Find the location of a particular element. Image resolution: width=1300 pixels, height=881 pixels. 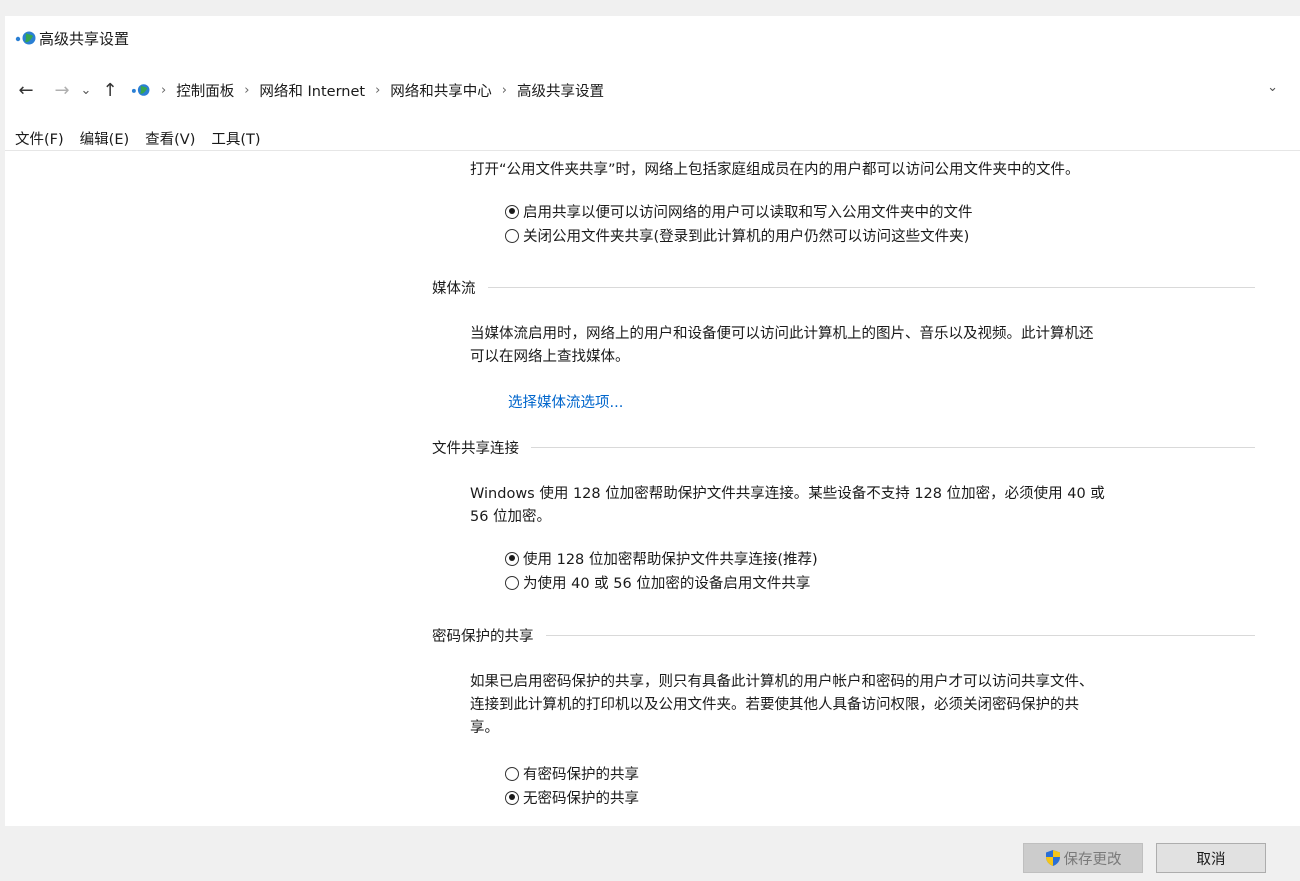

file-sharing-heading: 文件共享连接 is located at coordinates (843, 447).